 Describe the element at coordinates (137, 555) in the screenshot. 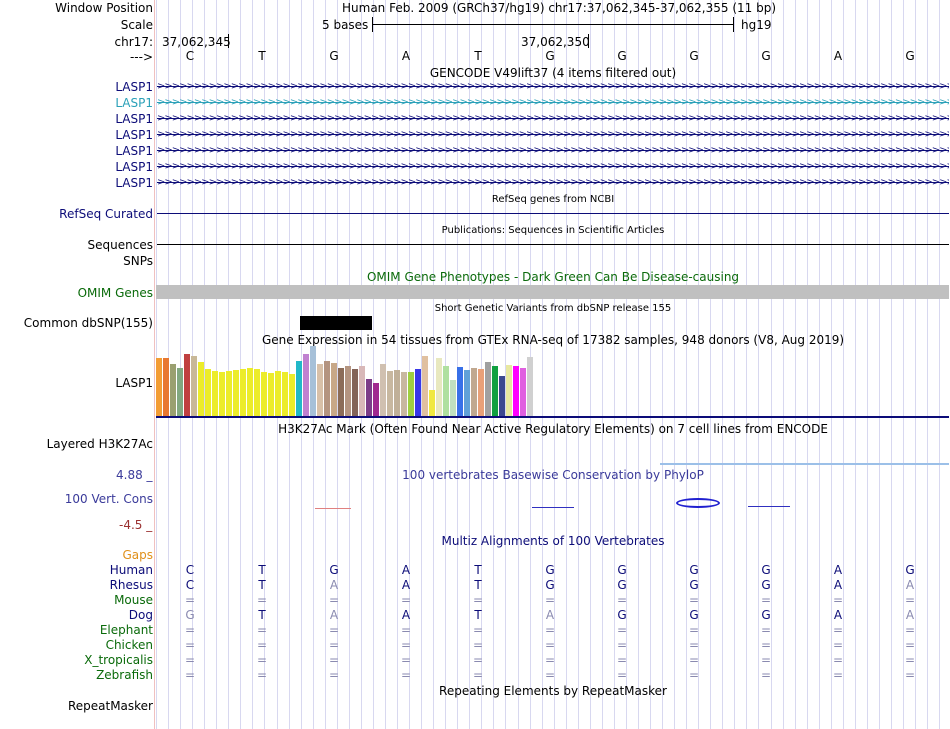

I see `multiz-gaps-label: Gaps` at that location.